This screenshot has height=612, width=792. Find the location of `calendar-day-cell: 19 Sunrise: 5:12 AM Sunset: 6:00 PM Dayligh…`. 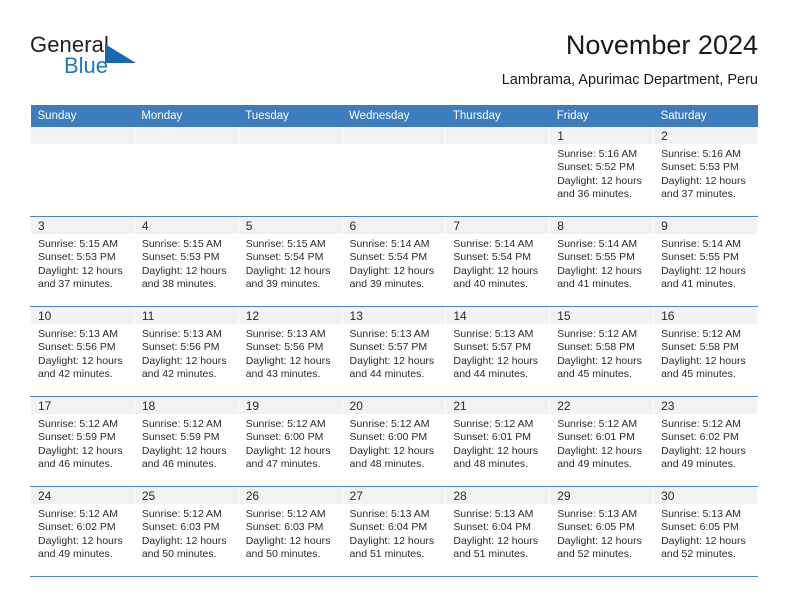

calendar-day-cell: 19 Sunrise: 5:12 AM Sunset: 6:00 PM Dayligh… is located at coordinates (290, 441).